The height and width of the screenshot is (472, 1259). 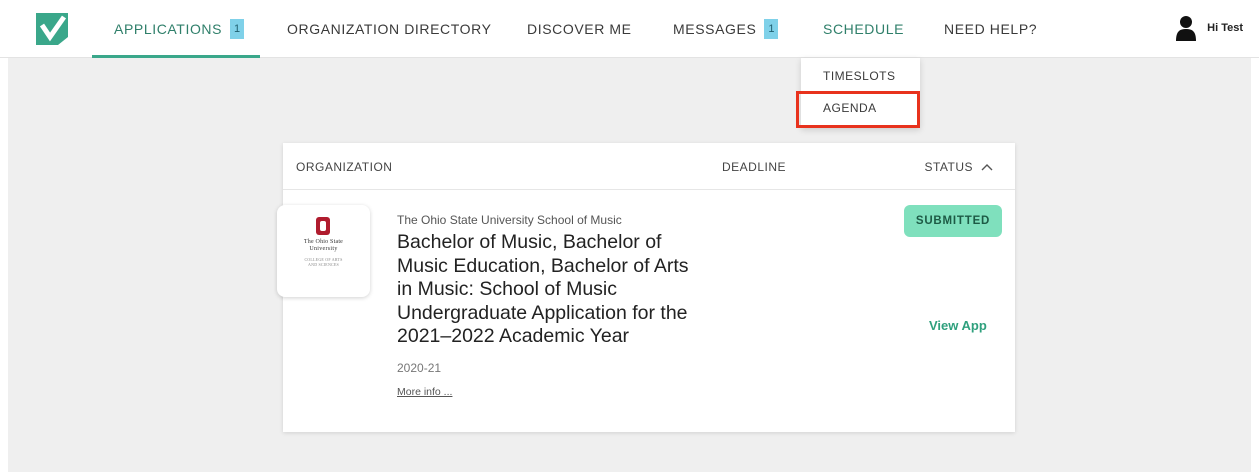 I want to click on application-year: 2020-21, so click(x=419, y=368).